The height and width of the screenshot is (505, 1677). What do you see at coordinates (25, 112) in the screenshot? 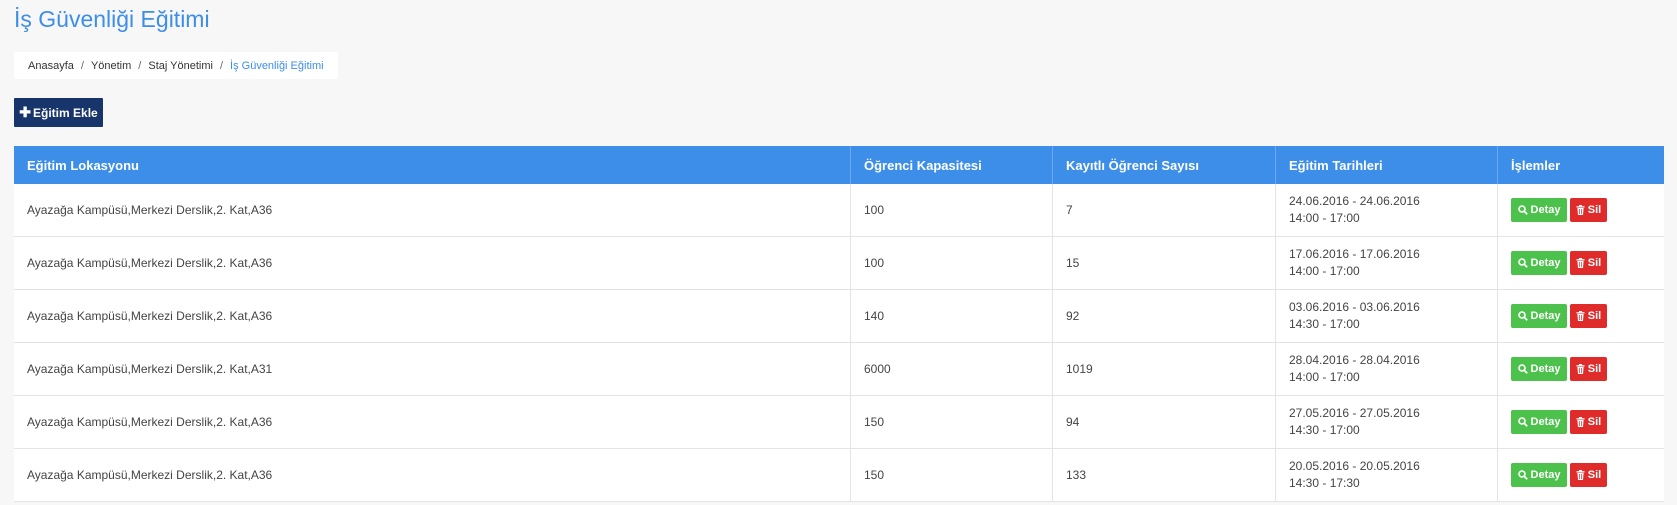
I see `plus-icon: ✚` at bounding box center [25, 112].